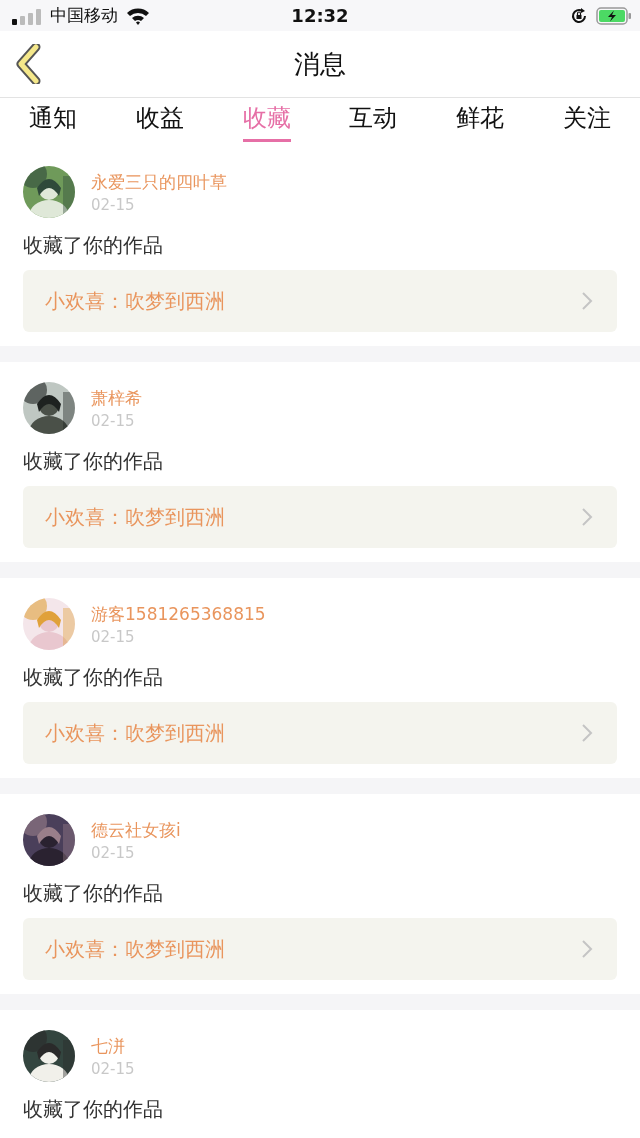  Describe the element at coordinates (53, 120) in the screenshot. I see `tab: 通知` at that location.